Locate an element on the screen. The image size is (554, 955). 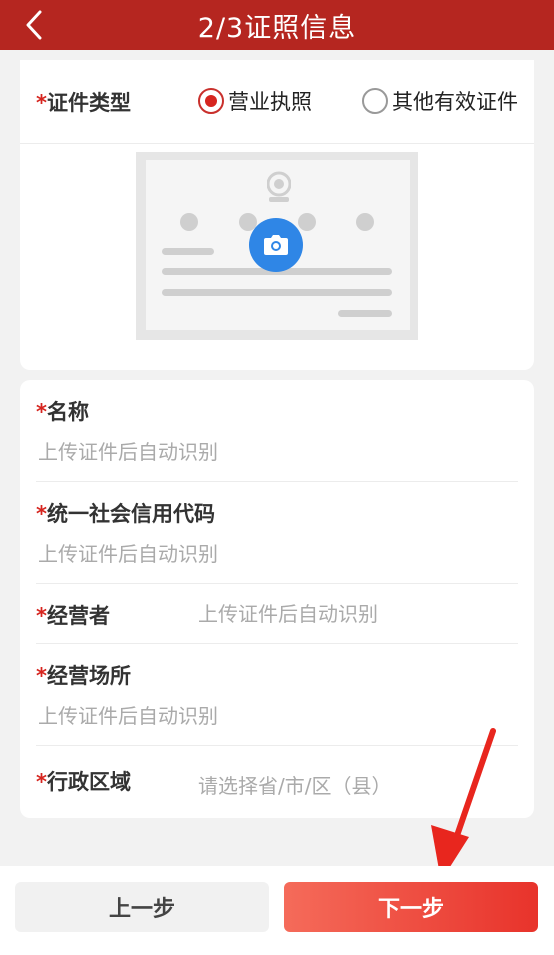
name-input is located at coordinates (273, 452).